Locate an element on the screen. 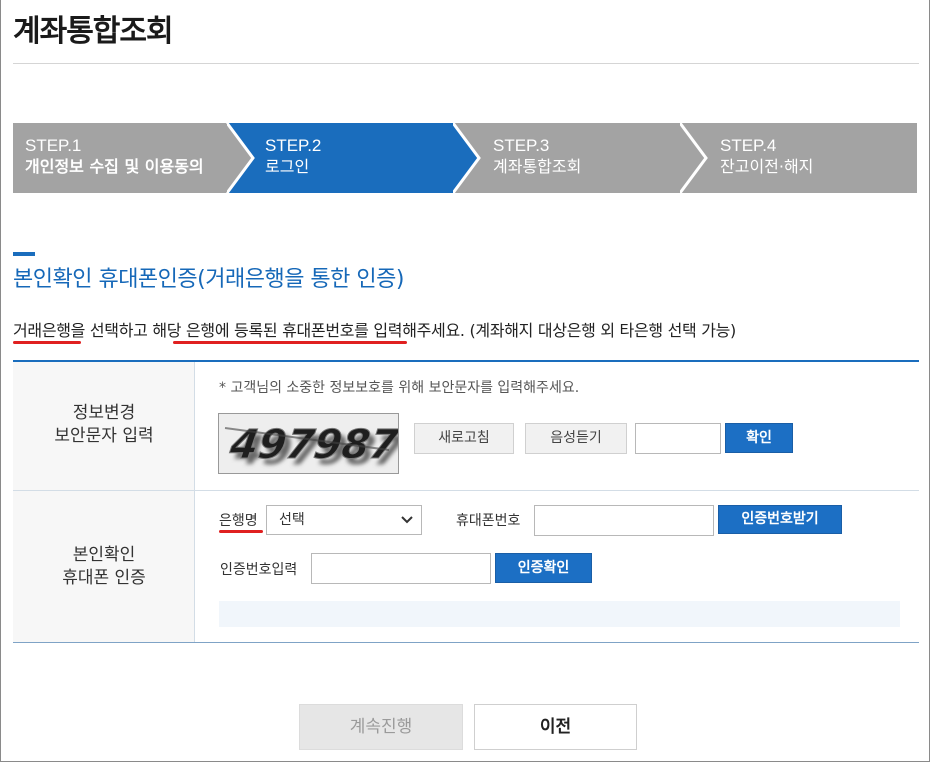 This screenshot has height=762, width=930. step-4: STEP.4 잔고이전·해지 is located at coordinates (798, 158).